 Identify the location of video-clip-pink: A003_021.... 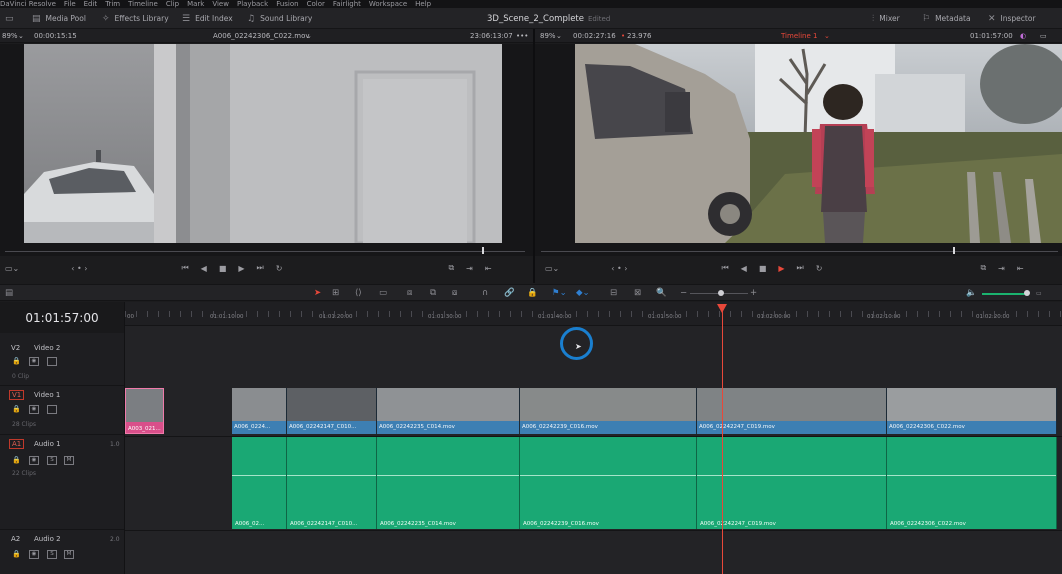
(144, 411).